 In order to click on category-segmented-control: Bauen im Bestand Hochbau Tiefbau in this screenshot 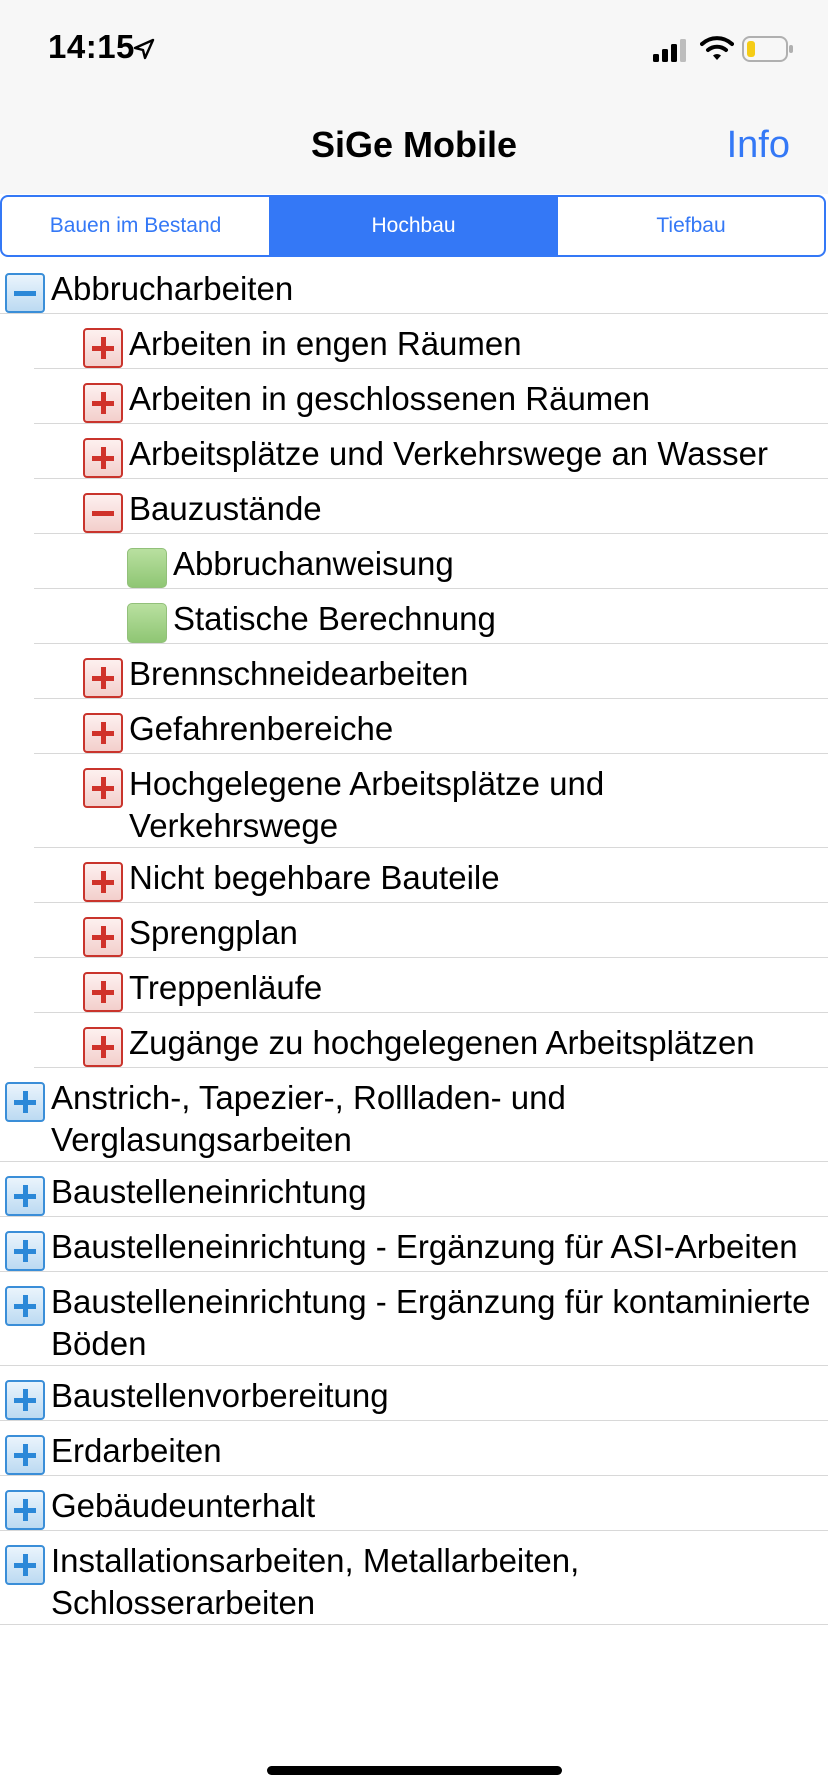, I will do `click(413, 226)`.